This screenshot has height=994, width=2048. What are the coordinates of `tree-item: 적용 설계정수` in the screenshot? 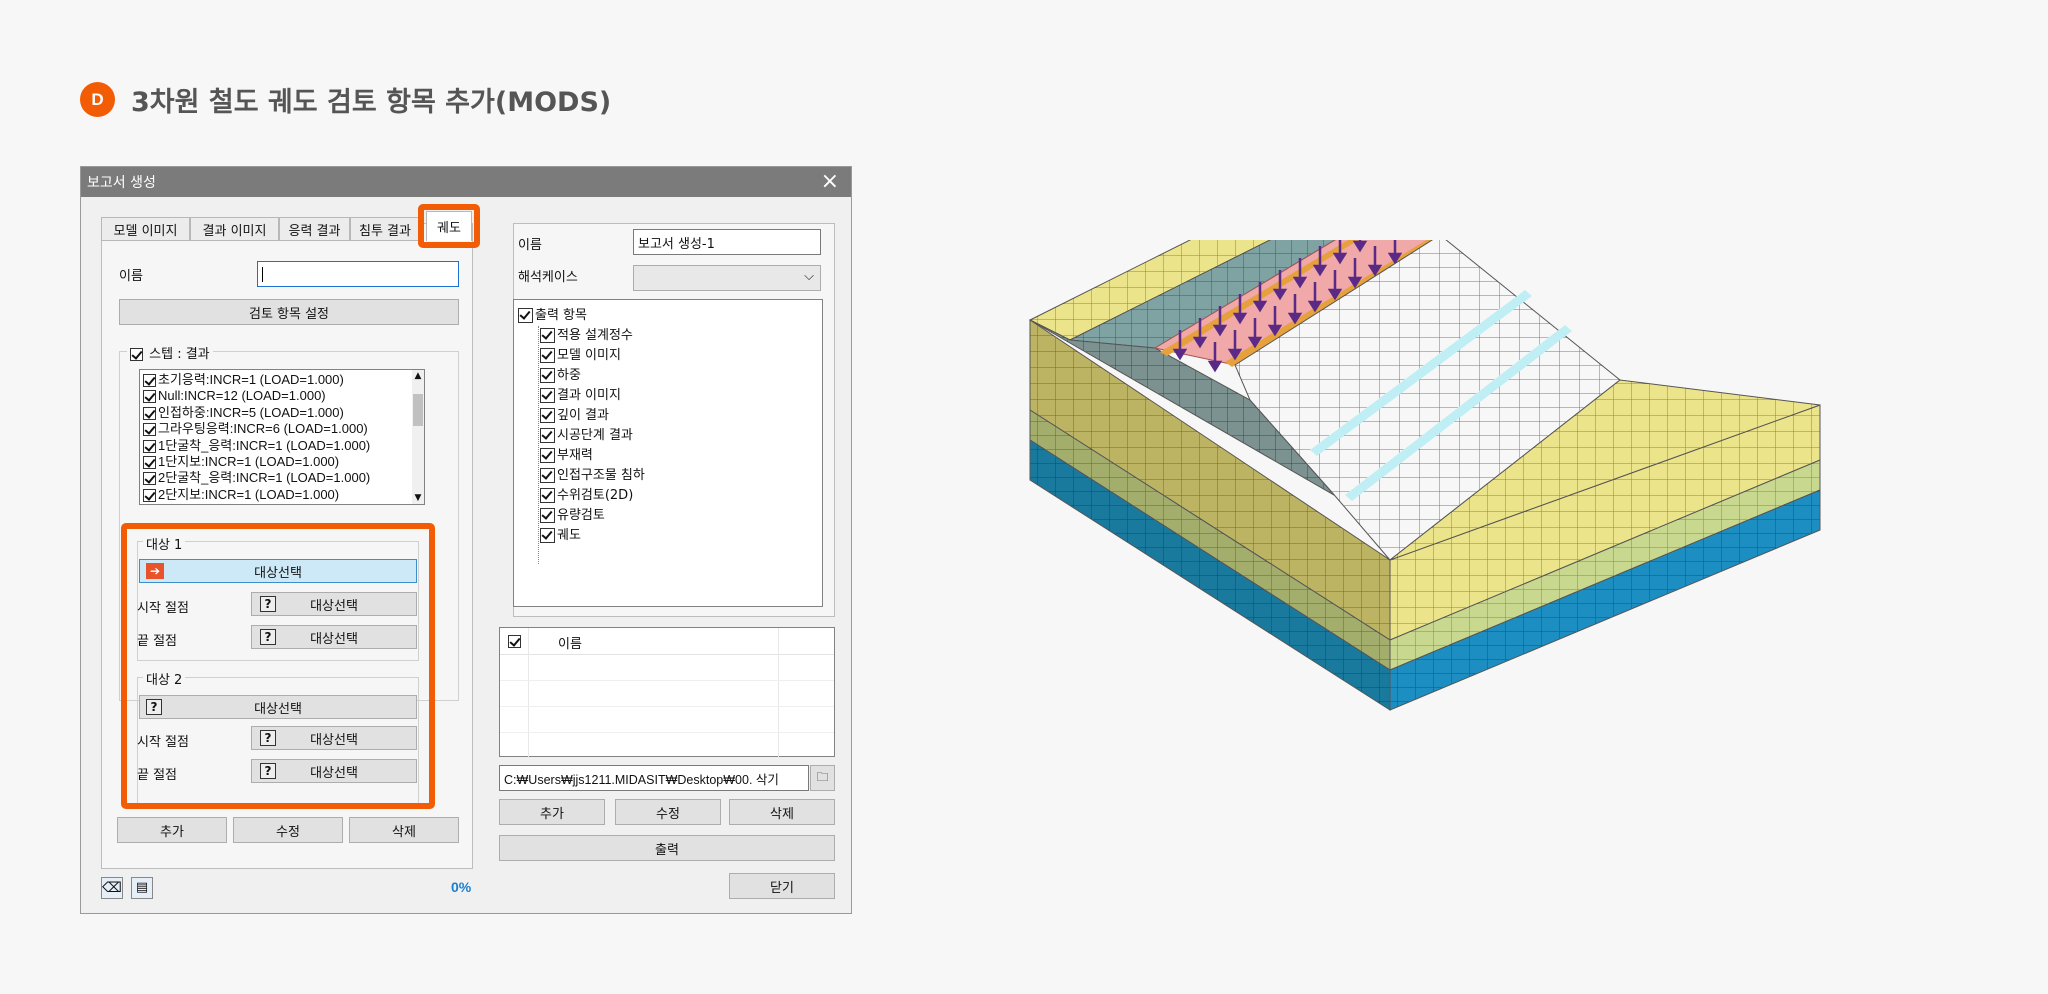 It's located at (586, 333).